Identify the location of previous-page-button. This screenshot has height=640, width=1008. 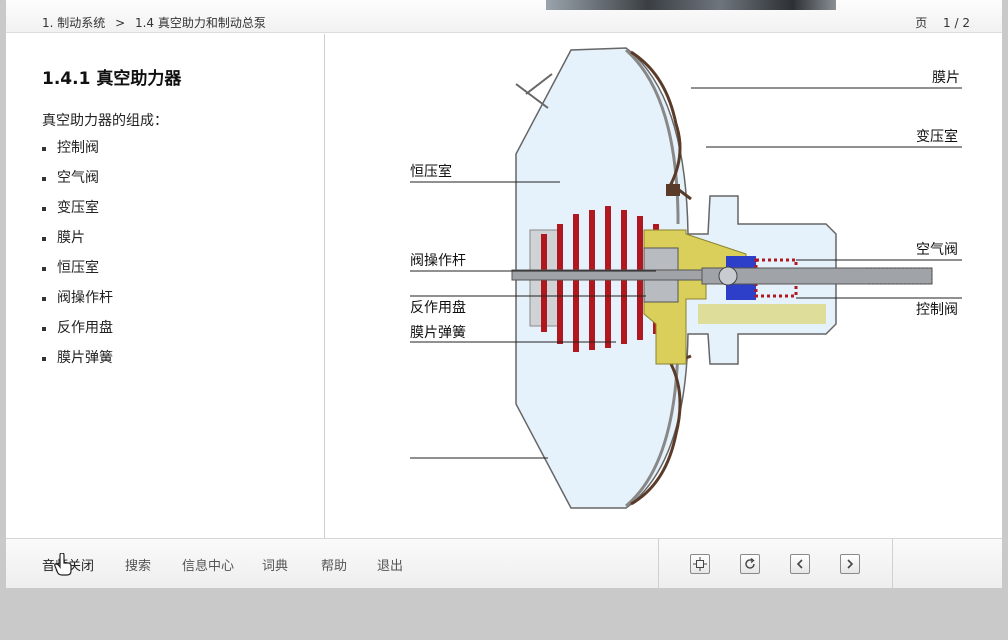
(800, 564).